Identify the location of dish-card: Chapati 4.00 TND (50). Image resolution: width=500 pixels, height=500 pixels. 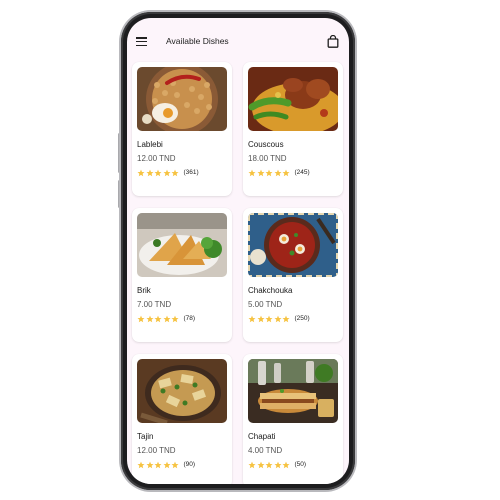
(293, 419).